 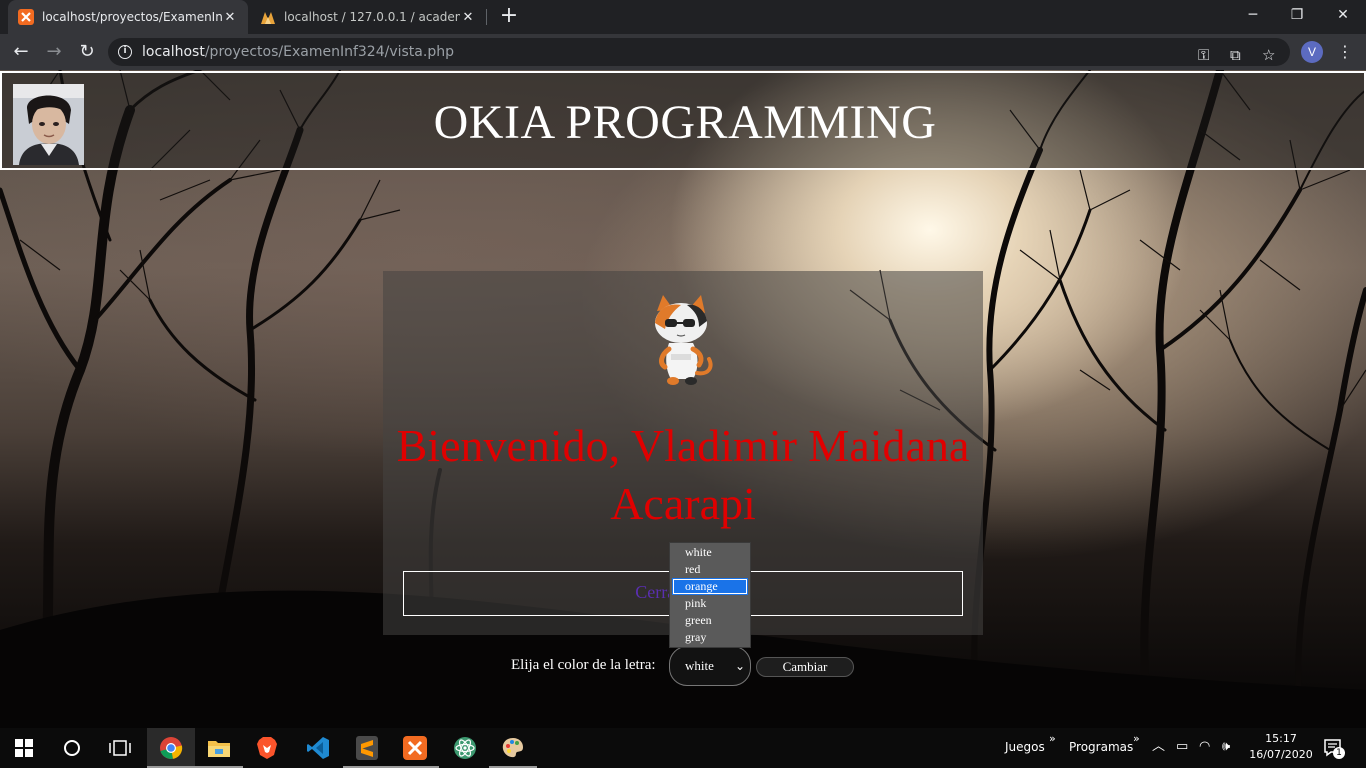 I want to click on clock-date: 16/07/2020, so click(x=1281, y=754).